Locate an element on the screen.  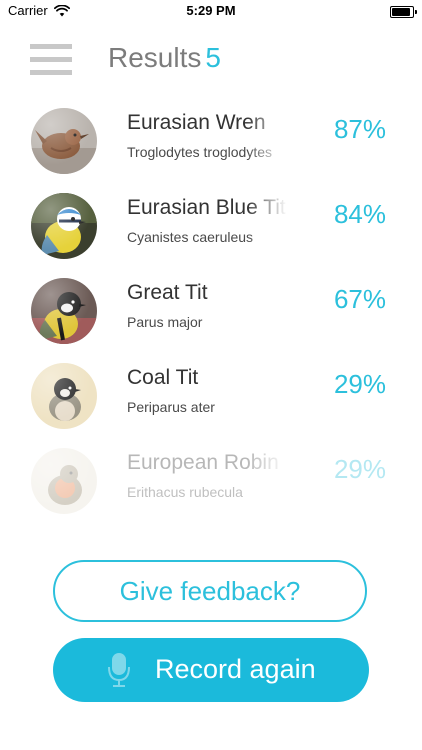
bird-photo-blue-tit is located at coordinates (64, 226).